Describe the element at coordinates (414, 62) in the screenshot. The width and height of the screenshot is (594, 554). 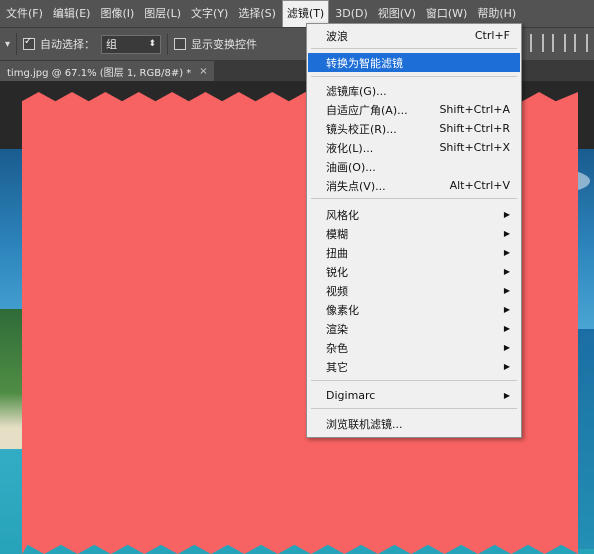
I see `menu-item-convert-smart-filter: 转换为智能滤镜` at that location.